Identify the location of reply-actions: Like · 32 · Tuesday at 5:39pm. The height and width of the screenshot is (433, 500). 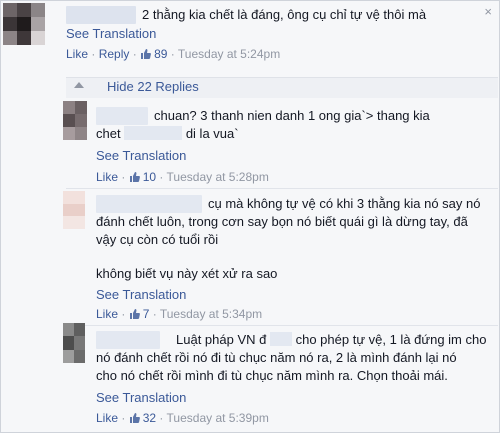
(182, 418).